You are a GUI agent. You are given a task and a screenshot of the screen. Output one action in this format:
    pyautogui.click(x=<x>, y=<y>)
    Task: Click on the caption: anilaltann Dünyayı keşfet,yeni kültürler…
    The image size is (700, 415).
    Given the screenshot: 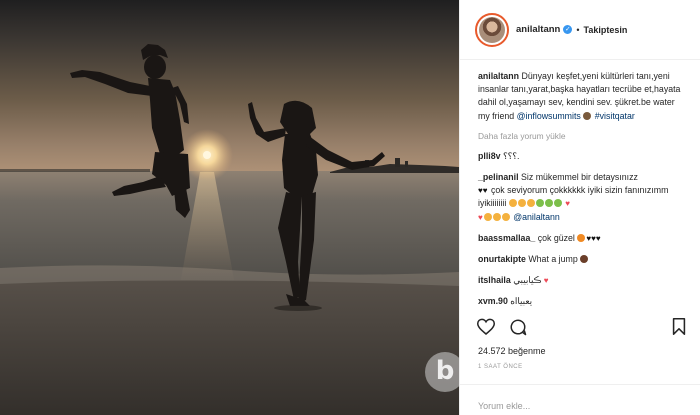 What is the action you would take?
    pyautogui.click(x=582, y=96)
    